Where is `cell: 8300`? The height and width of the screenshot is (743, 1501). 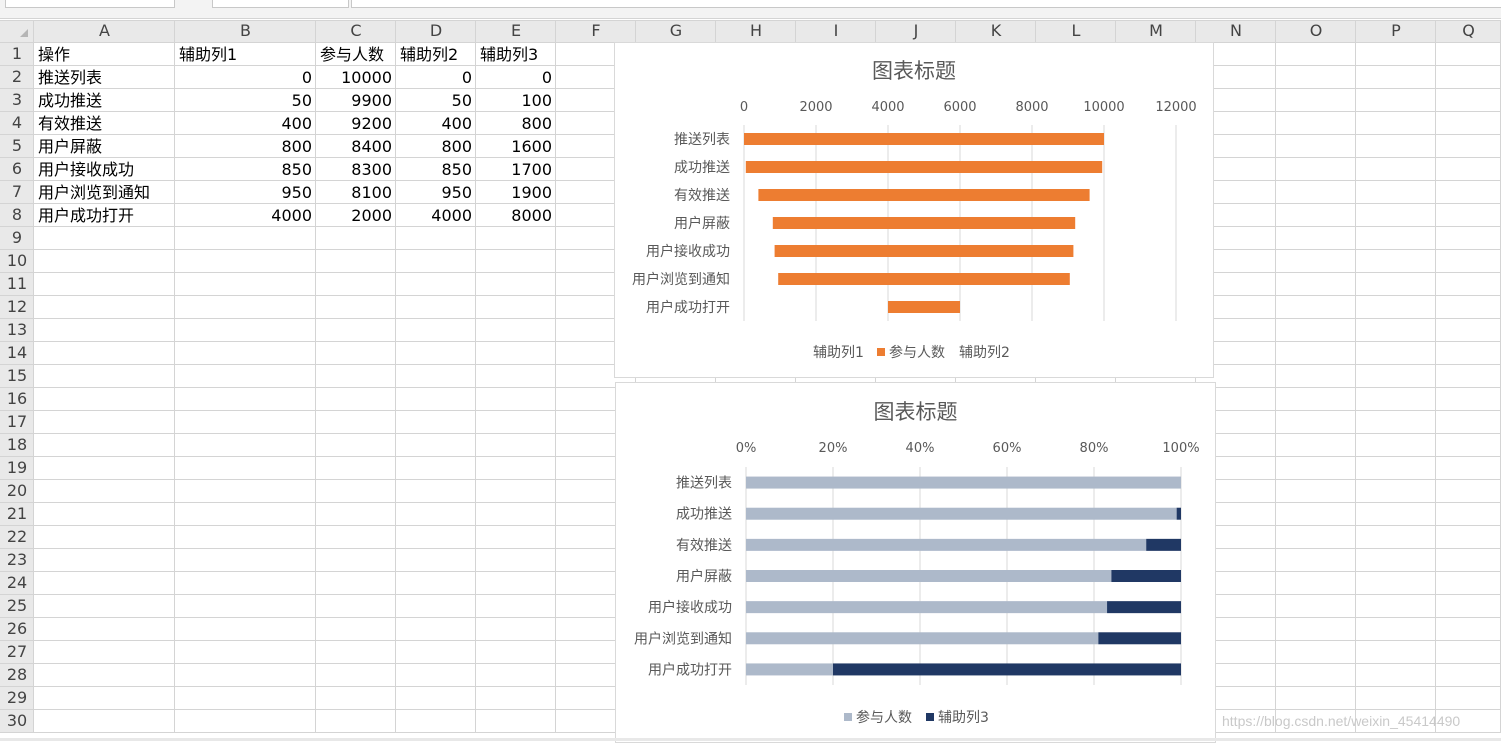
cell: 8300 is located at coordinates (371, 169).